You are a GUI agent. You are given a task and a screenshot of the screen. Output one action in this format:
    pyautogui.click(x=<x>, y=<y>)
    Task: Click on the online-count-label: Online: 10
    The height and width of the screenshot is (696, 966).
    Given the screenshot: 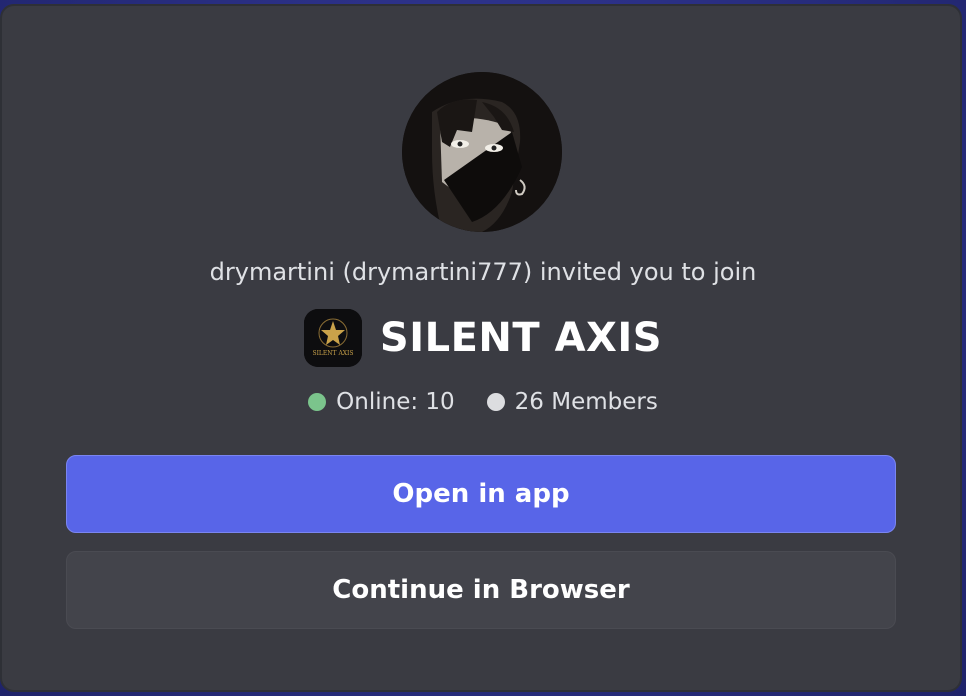 What is the action you would take?
    pyautogui.click(x=395, y=402)
    